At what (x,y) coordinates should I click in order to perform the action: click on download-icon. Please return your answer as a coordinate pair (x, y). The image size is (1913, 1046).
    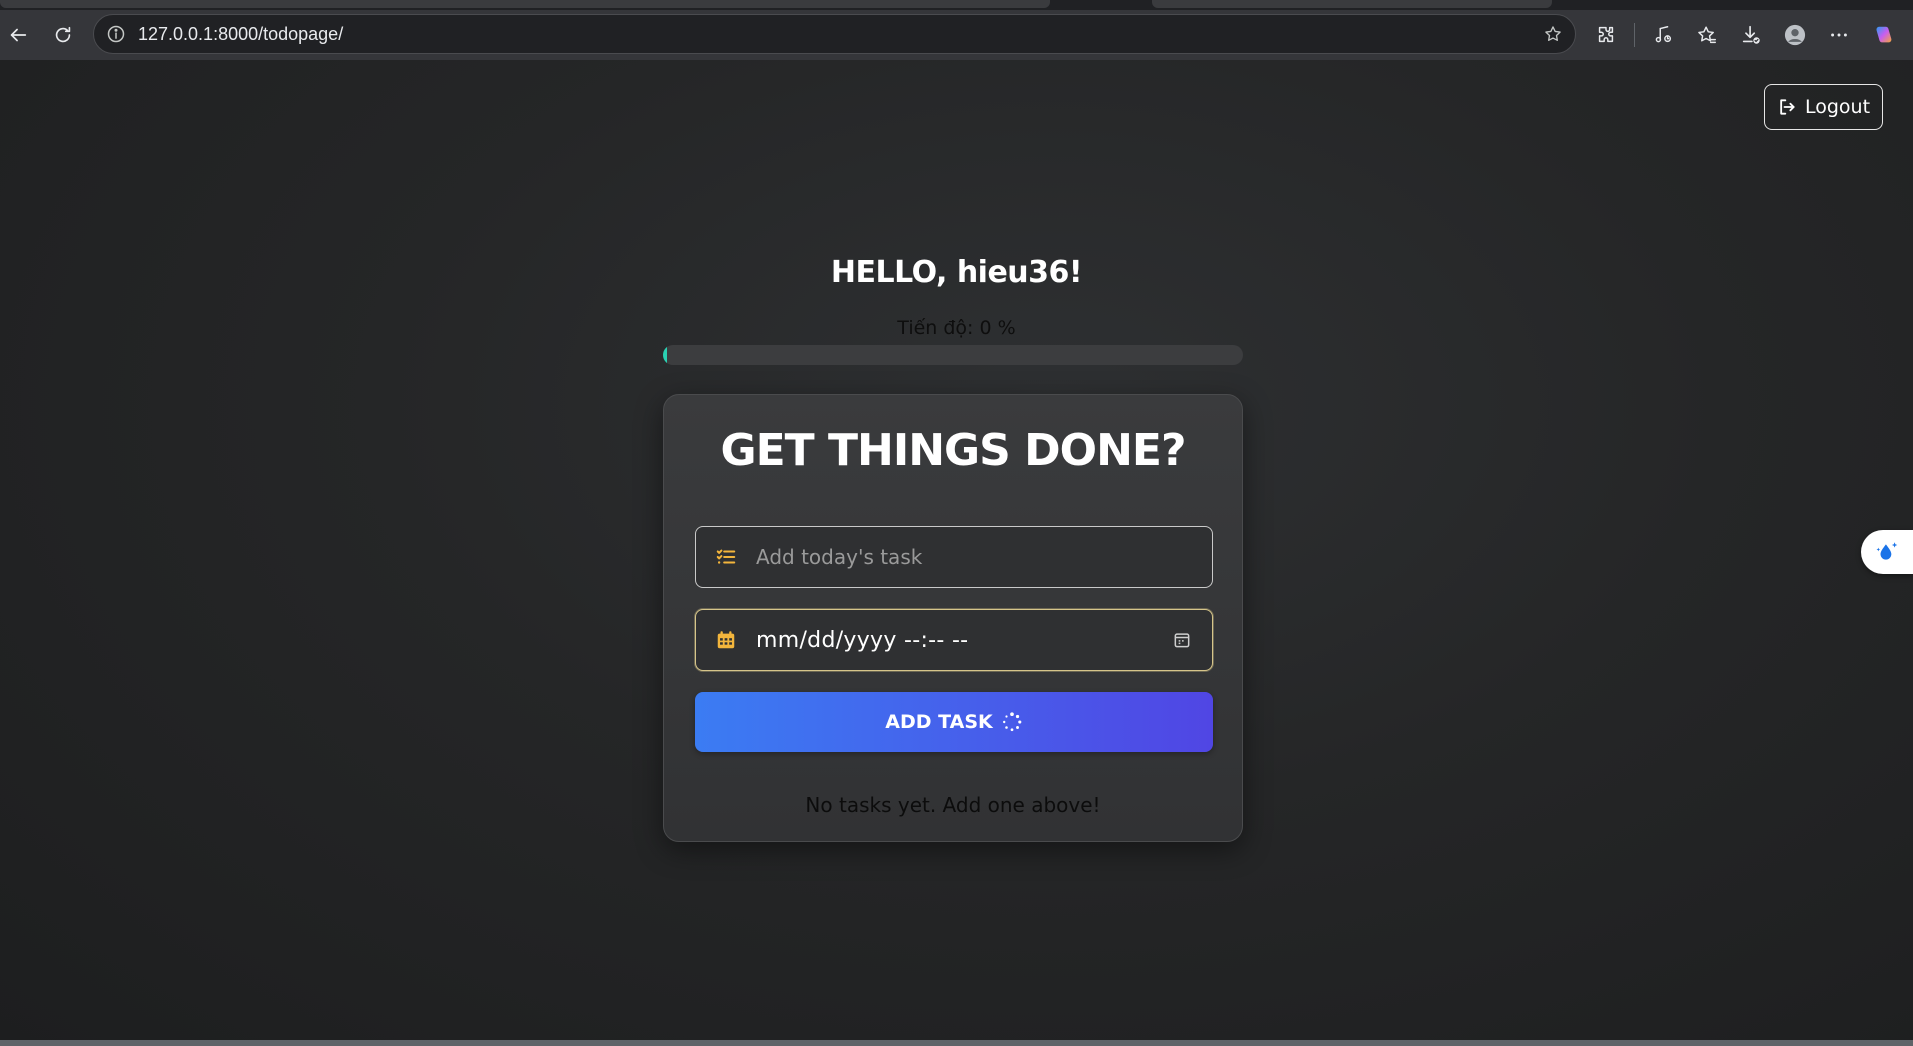
    Looking at the image, I should click on (1751, 35).